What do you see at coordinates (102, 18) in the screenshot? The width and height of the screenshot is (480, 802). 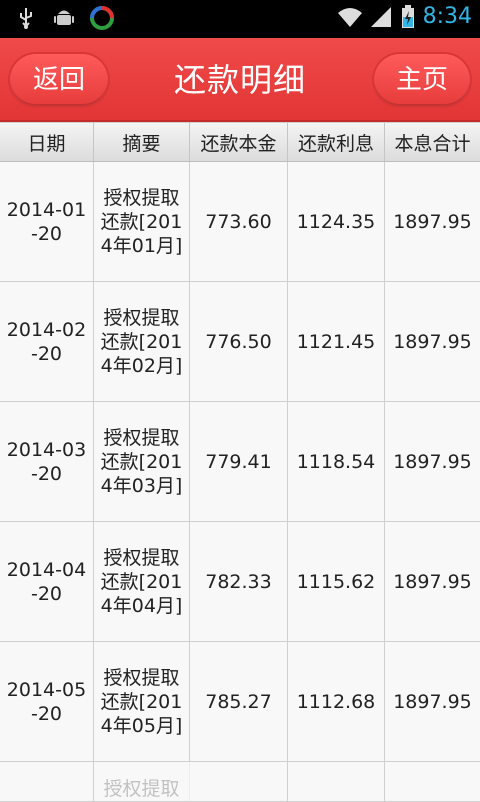 I see `app-icon` at bounding box center [102, 18].